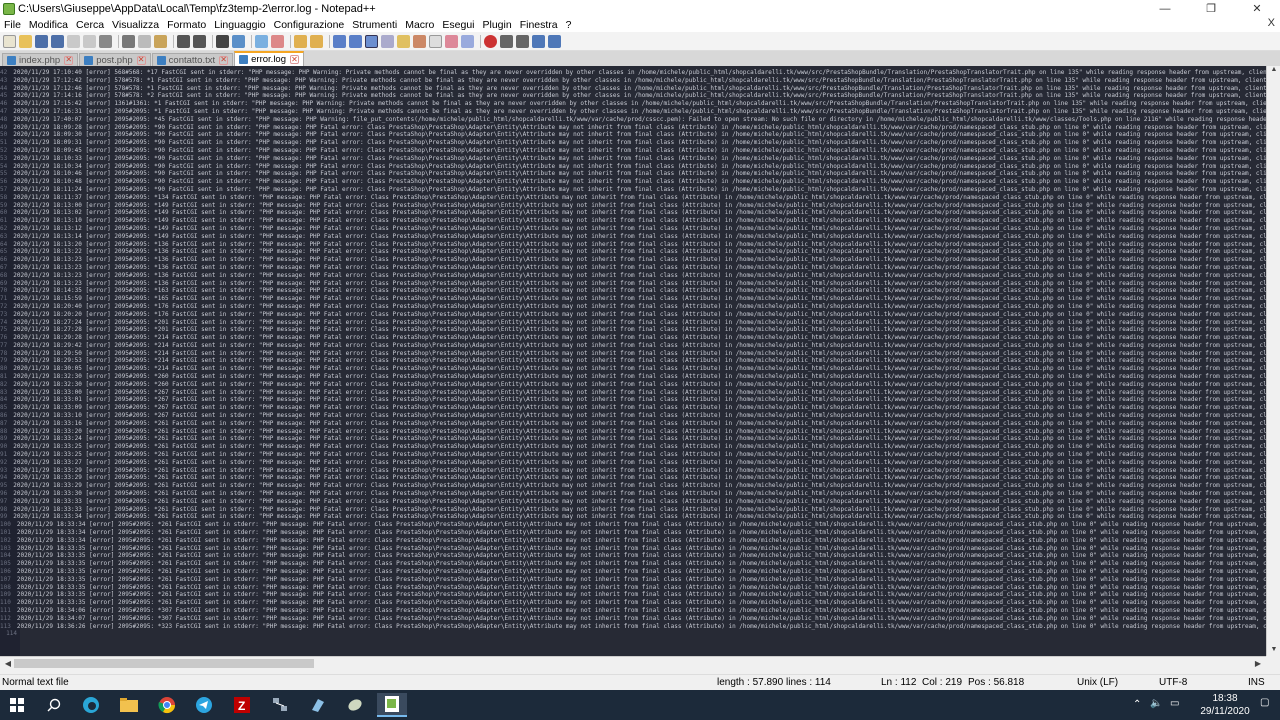 This screenshot has width=1280, height=720. What do you see at coordinates (339, 41) in the screenshot?
I see `word-wrap-icon` at bounding box center [339, 41].